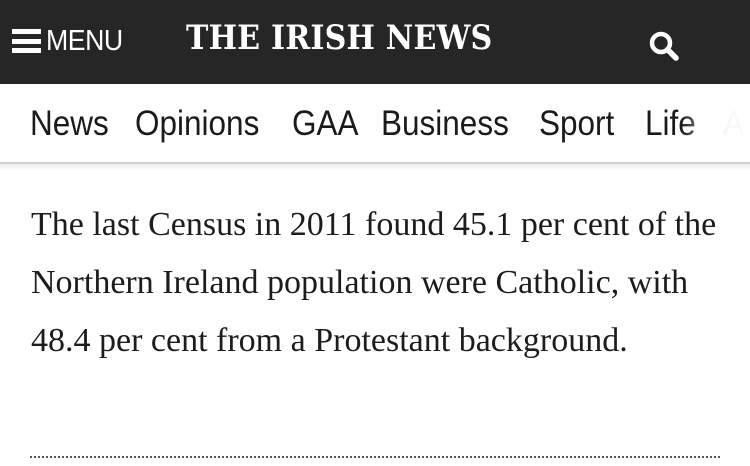 This screenshot has height=466, width=750. Describe the element at coordinates (197, 124) in the screenshot. I see `nav-item-opinions: Opinions` at that location.